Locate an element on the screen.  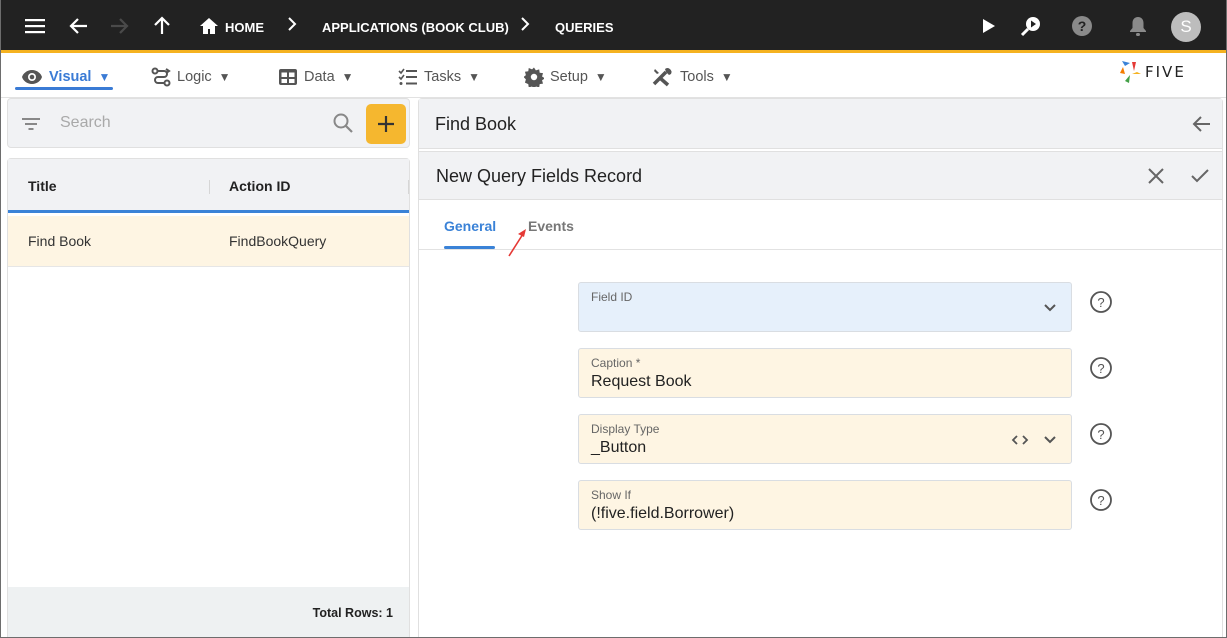
bell-icon is located at coordinates (1138, 26).